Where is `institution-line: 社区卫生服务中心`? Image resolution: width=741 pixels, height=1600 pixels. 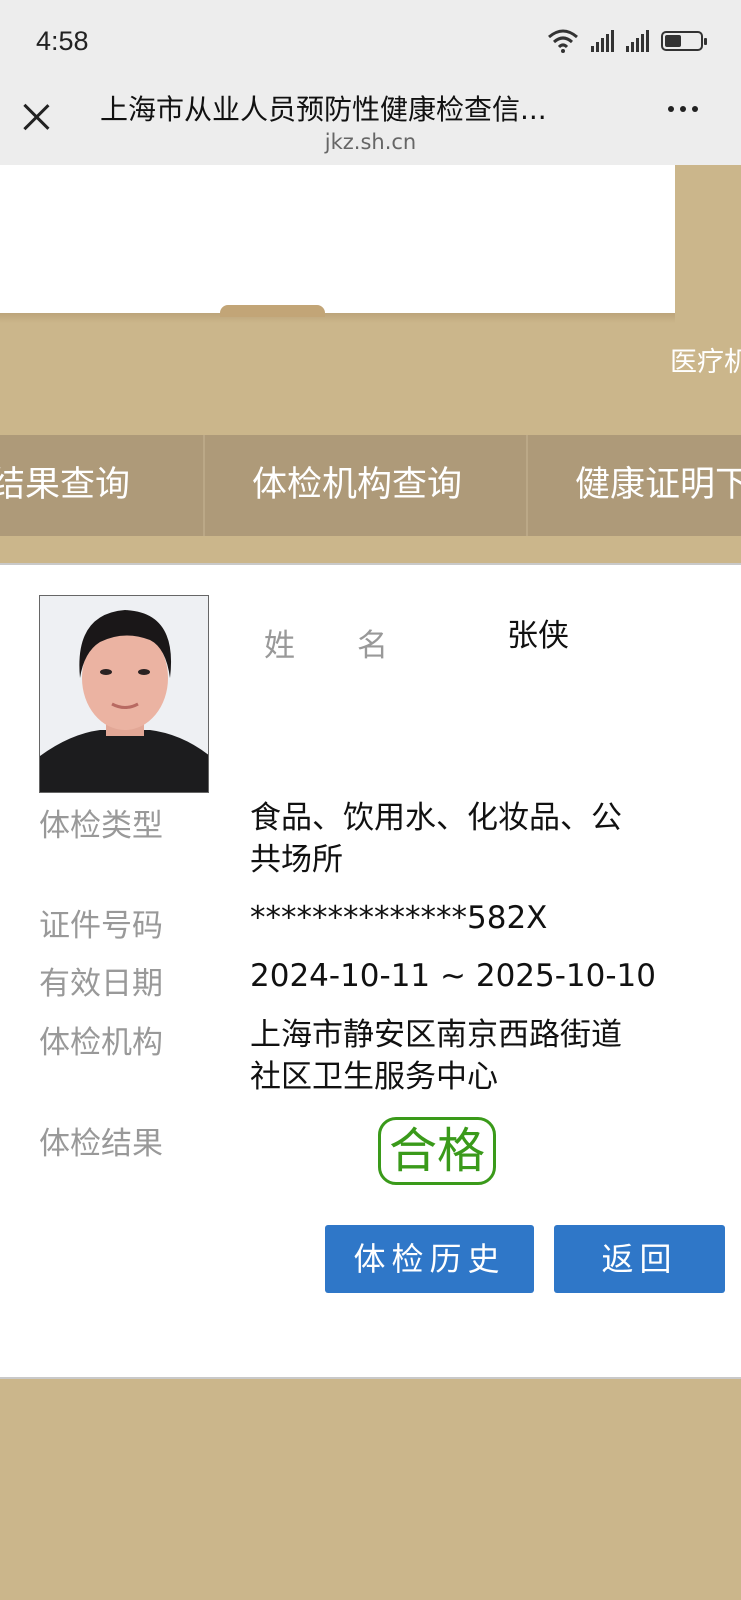
institution-line: 社区卫生服务中心 is located at coordinates (374, 1077).